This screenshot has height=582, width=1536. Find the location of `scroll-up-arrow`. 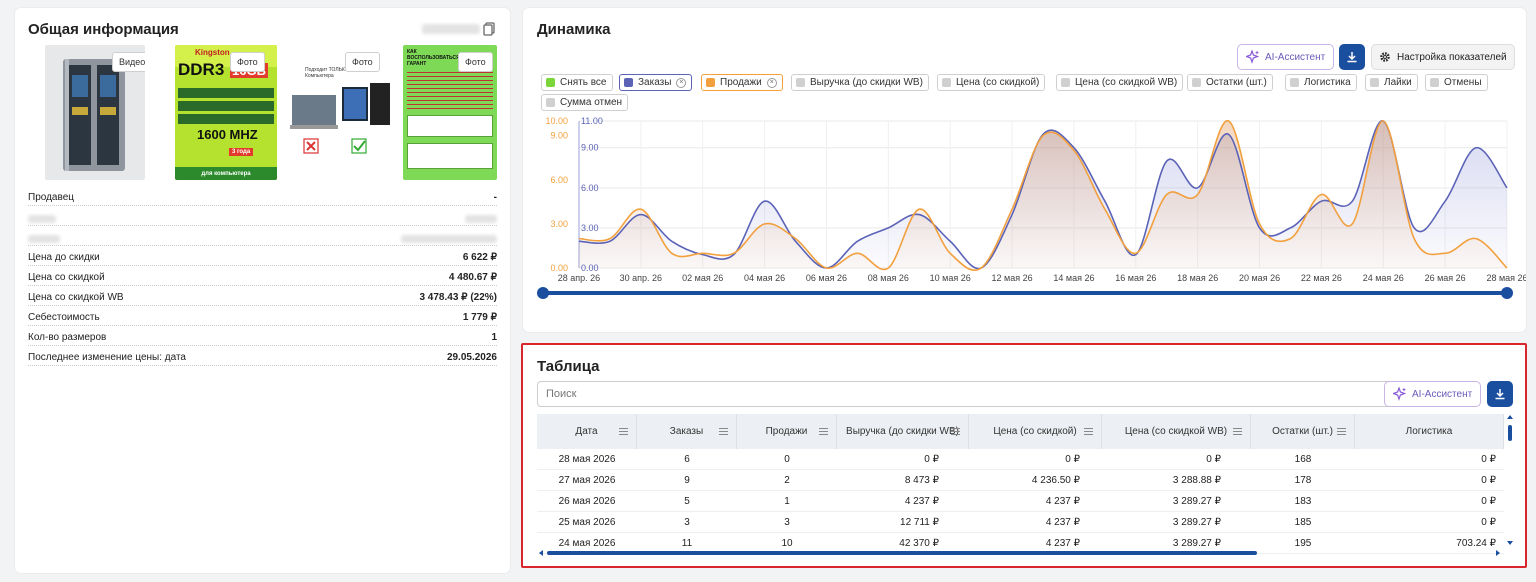

scroll-up-arrow is located at coordinates (1510, 417).